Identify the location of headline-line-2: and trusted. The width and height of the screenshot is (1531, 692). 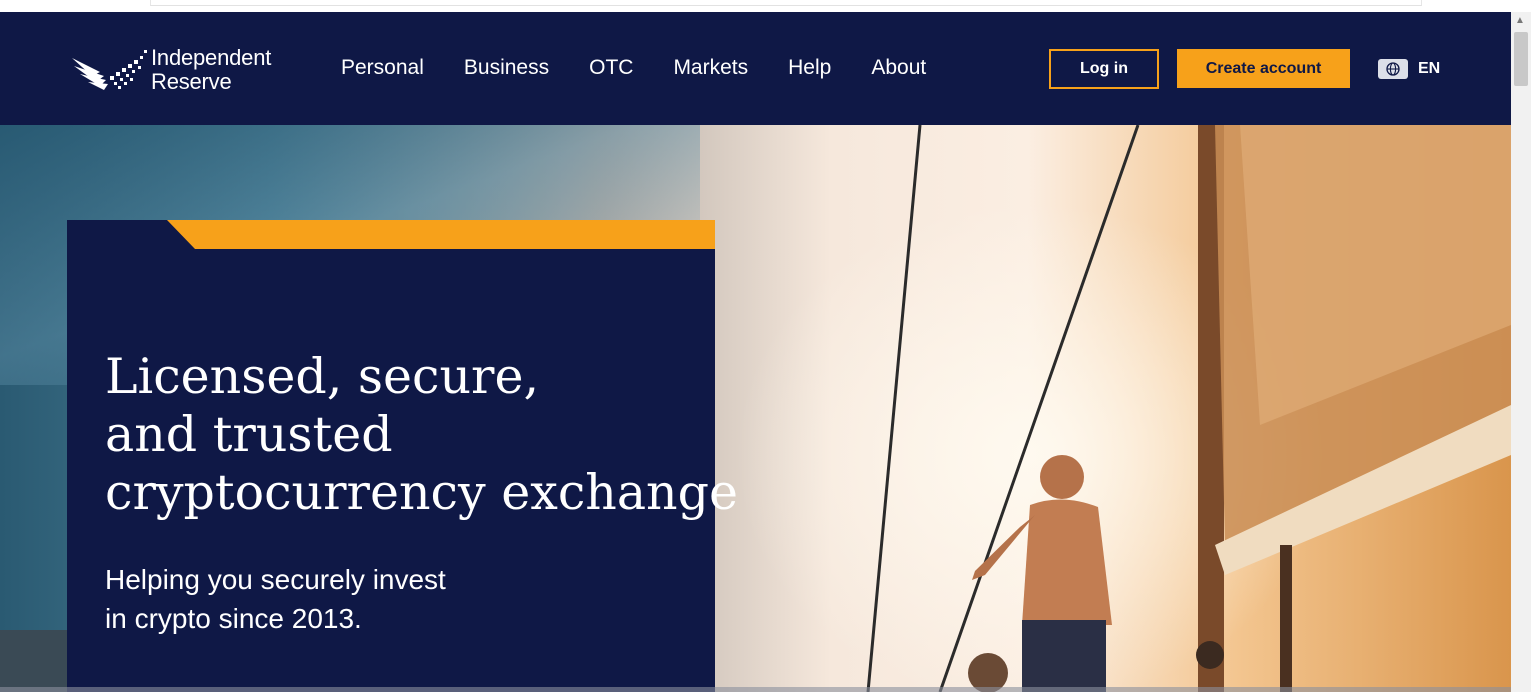
(249, 434).